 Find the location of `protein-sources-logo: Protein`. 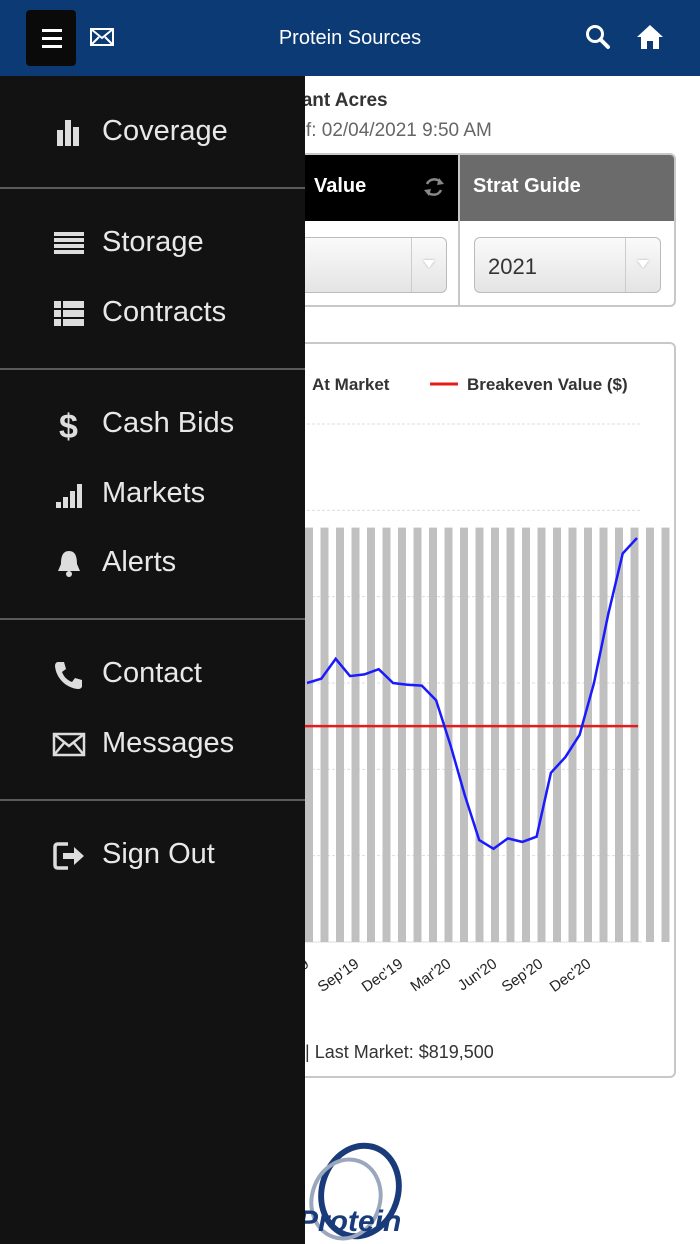

protein-sources-logo: Protein is located at coordinates (350, 1191).